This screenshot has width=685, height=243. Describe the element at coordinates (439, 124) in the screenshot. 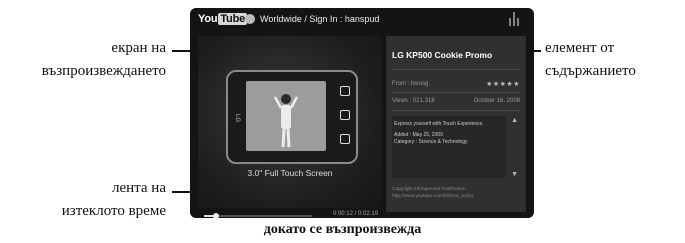

I see `description-text: Express yourself with Touch Experience.` at that location.